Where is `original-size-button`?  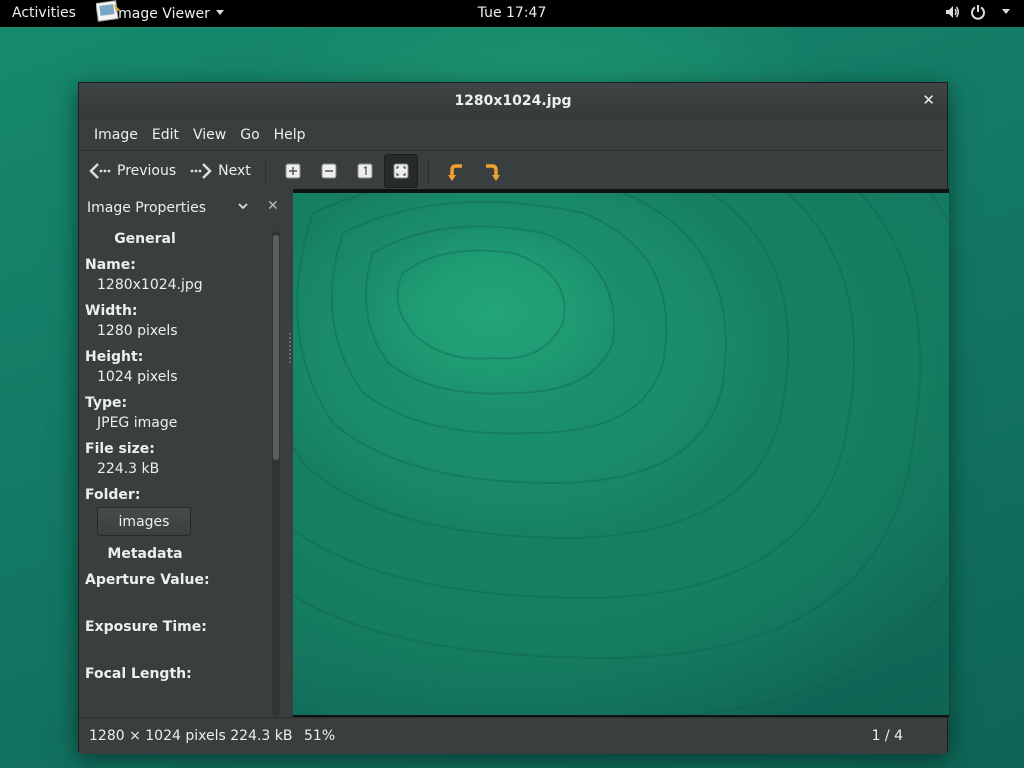
original-size-button is located at coordinates (365, 171).